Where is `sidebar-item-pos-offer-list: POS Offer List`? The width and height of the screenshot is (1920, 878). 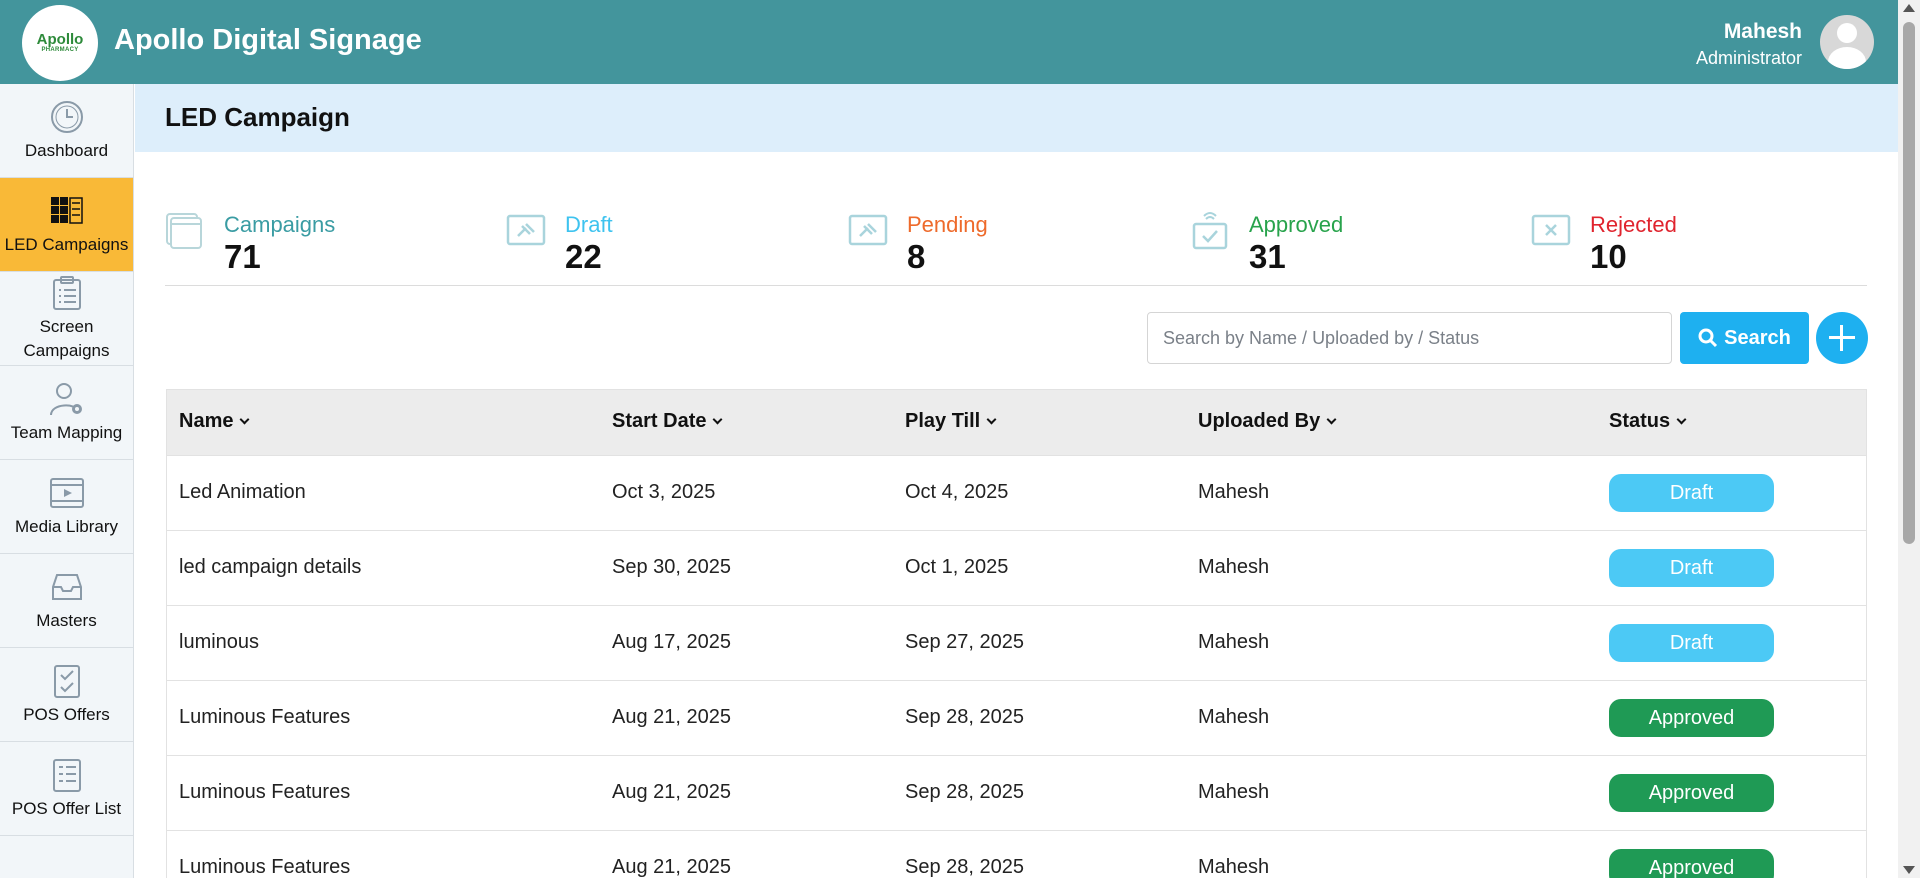 sidebar-item-pos-offer-list: POS Offer List is located at coordinates (66, 789).